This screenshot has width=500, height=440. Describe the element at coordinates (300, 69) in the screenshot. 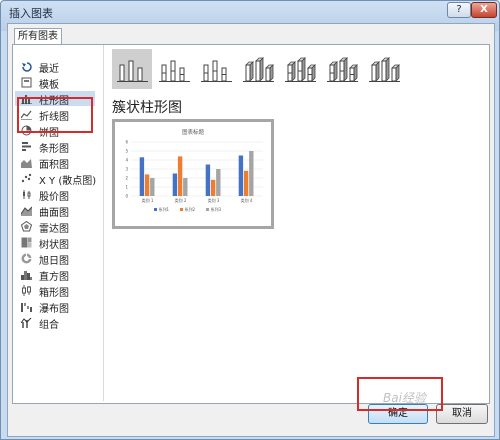

I see `3d-stacked-column-icon` at that location.